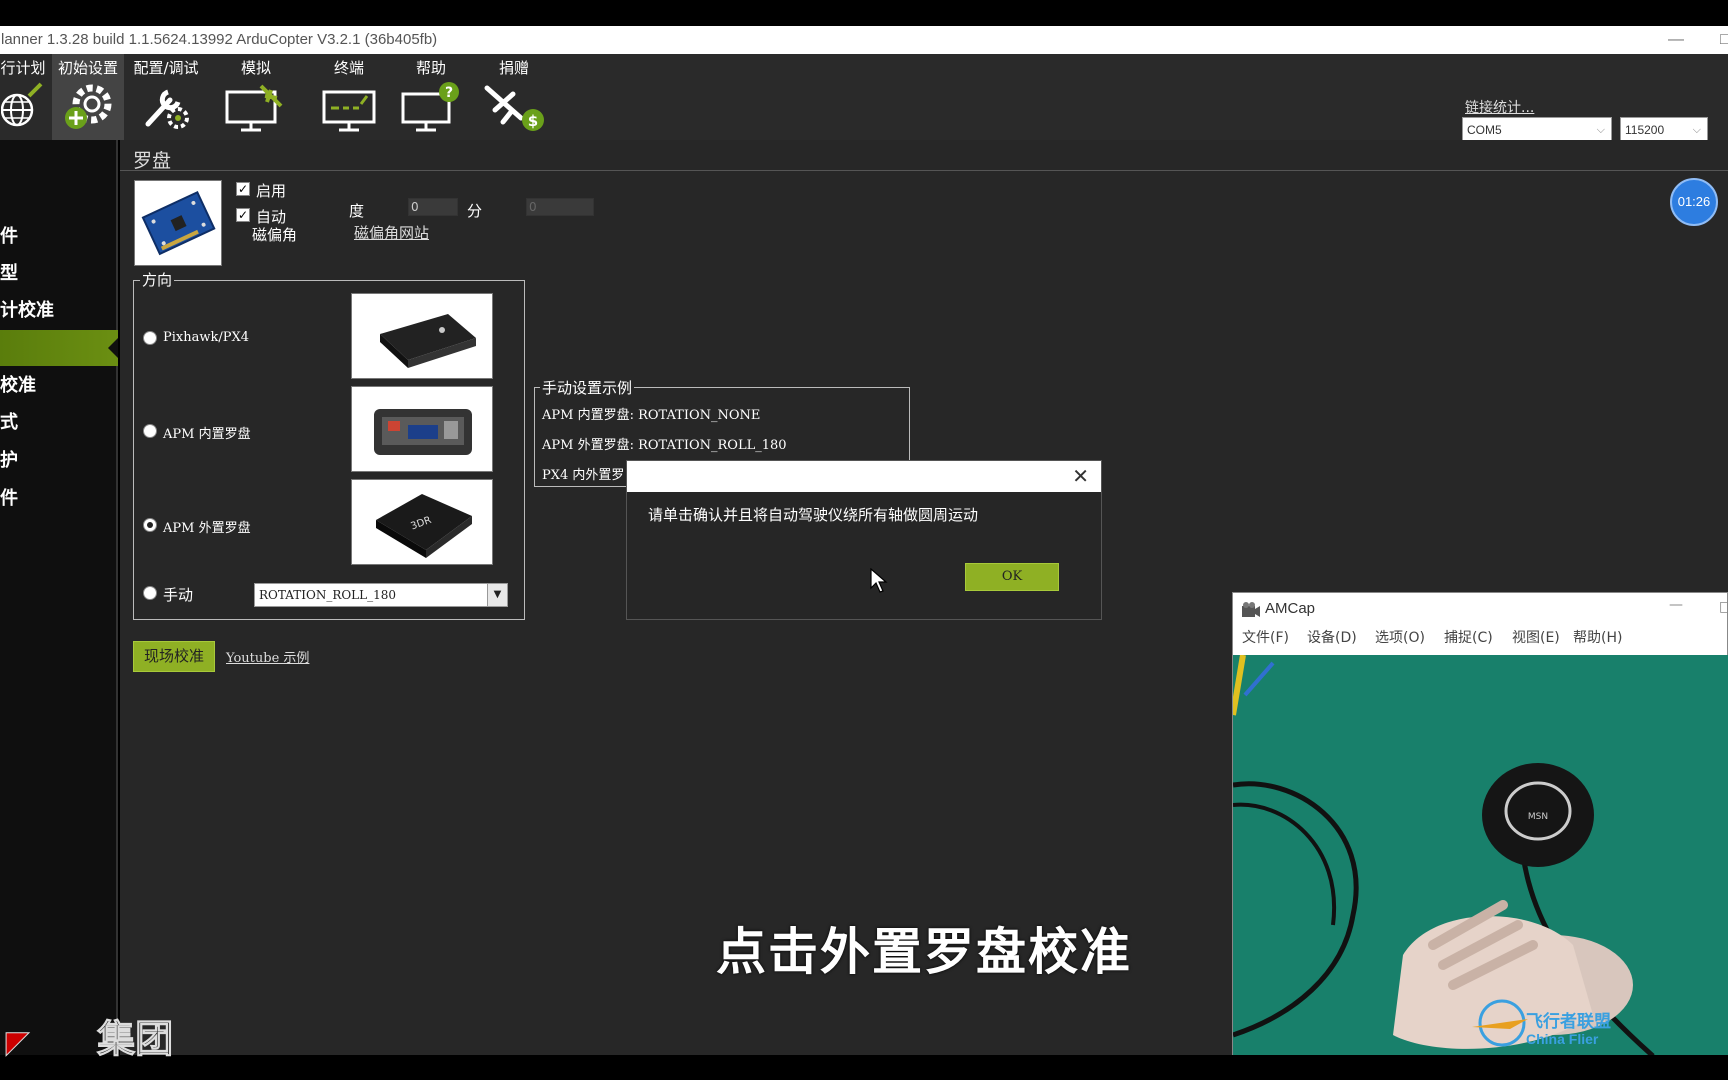  What do you see at coordinates (9, 272) in the screenshot?
I see `sidebar-item-2: 型` at bounding box center [9, 272].